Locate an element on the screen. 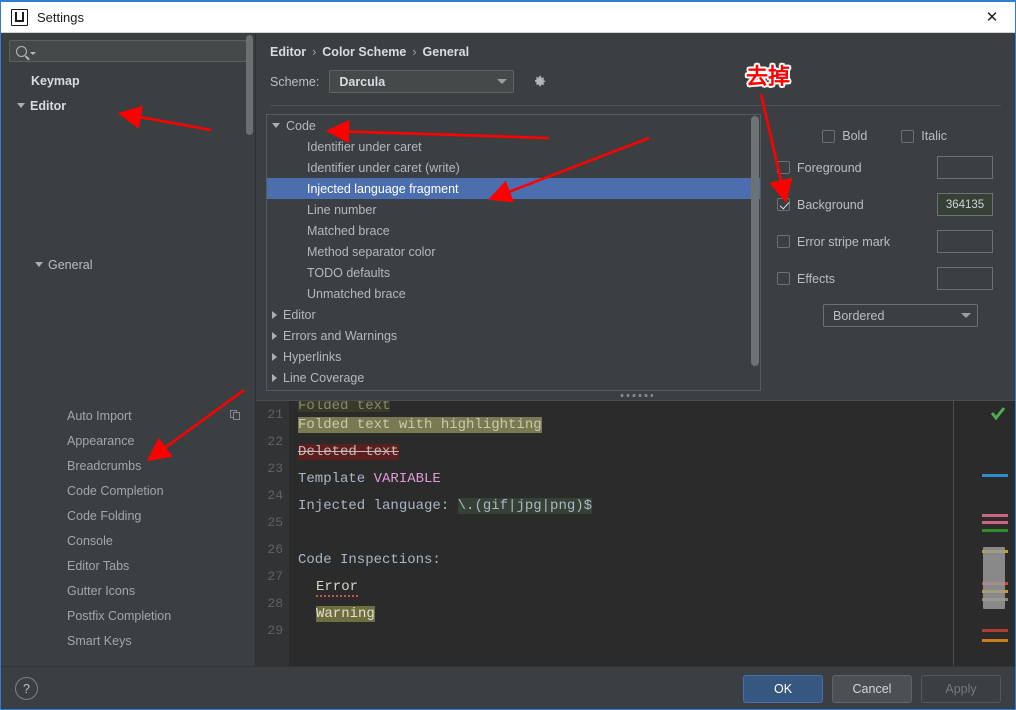 Image resolution: width=1016 pixels, height=710 pixels. color-tree-item-label: TODO defaults is located at coordinates (349, 272).